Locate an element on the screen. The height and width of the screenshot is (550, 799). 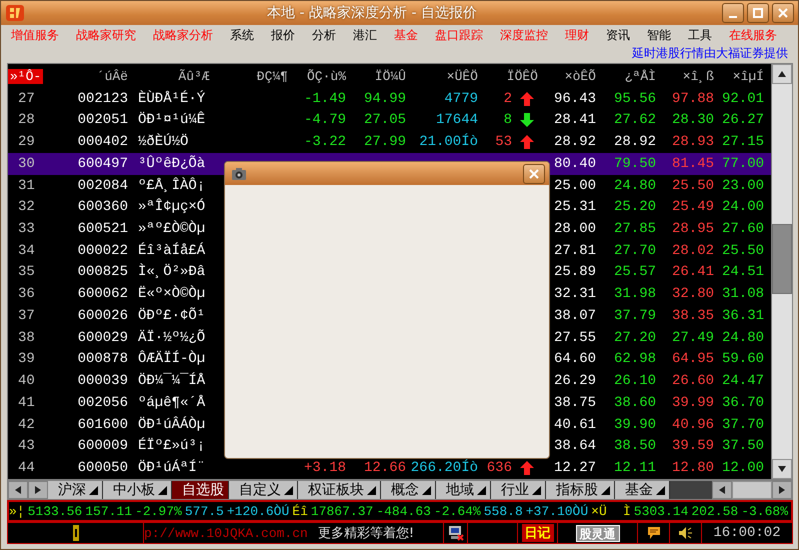
status-message: 更多精彩等着您! is located at coordinates (366, 533).